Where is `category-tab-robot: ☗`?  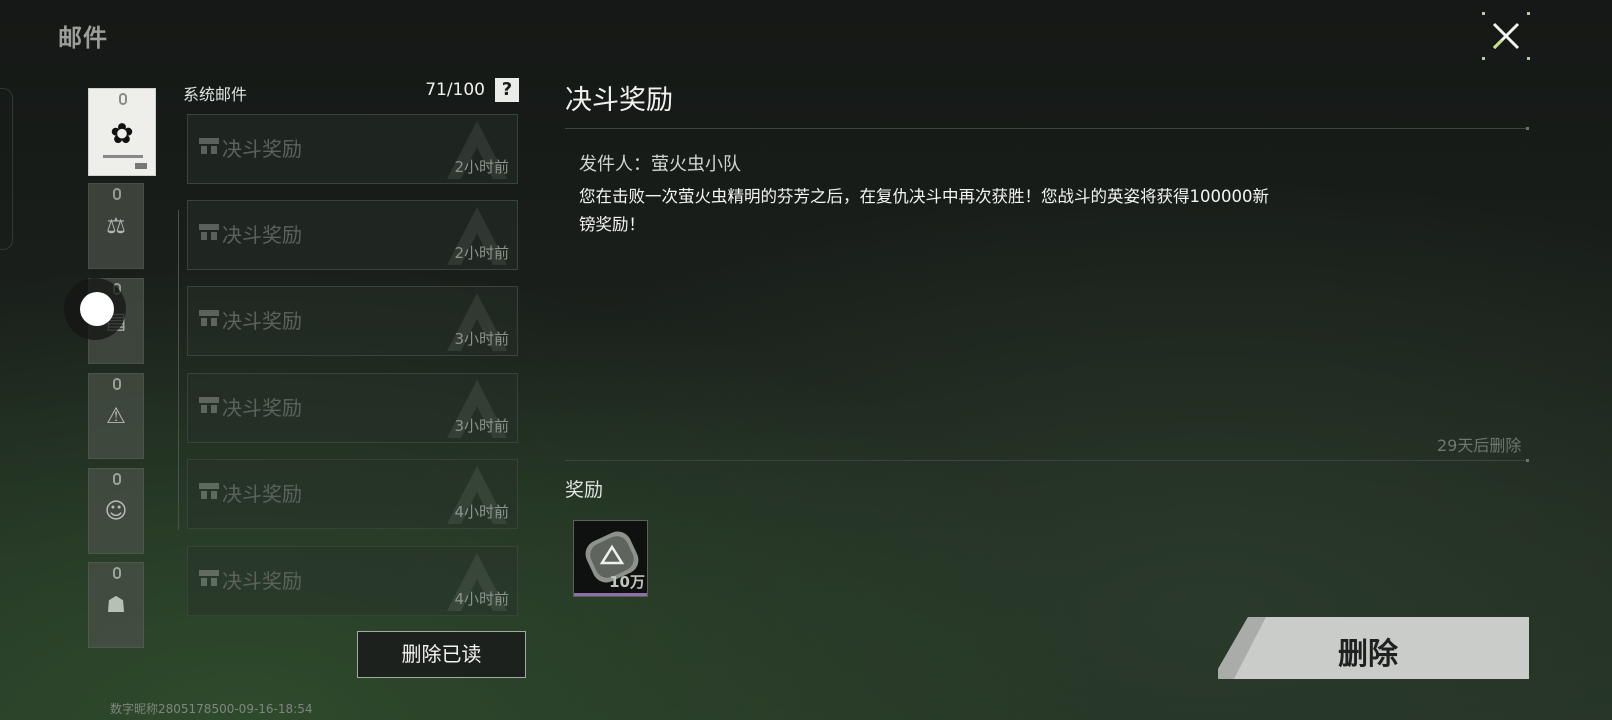
category-tab-robot: ☗ is located at coordinates (116, 605).